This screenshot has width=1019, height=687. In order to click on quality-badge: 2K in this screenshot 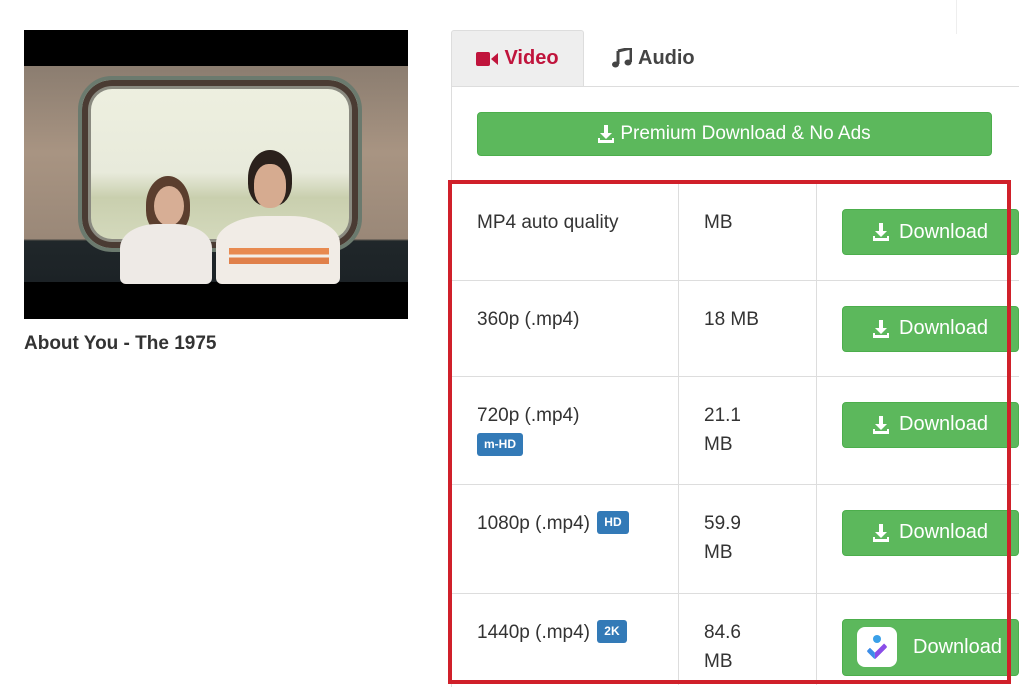, I will do `click(611, 631)`.